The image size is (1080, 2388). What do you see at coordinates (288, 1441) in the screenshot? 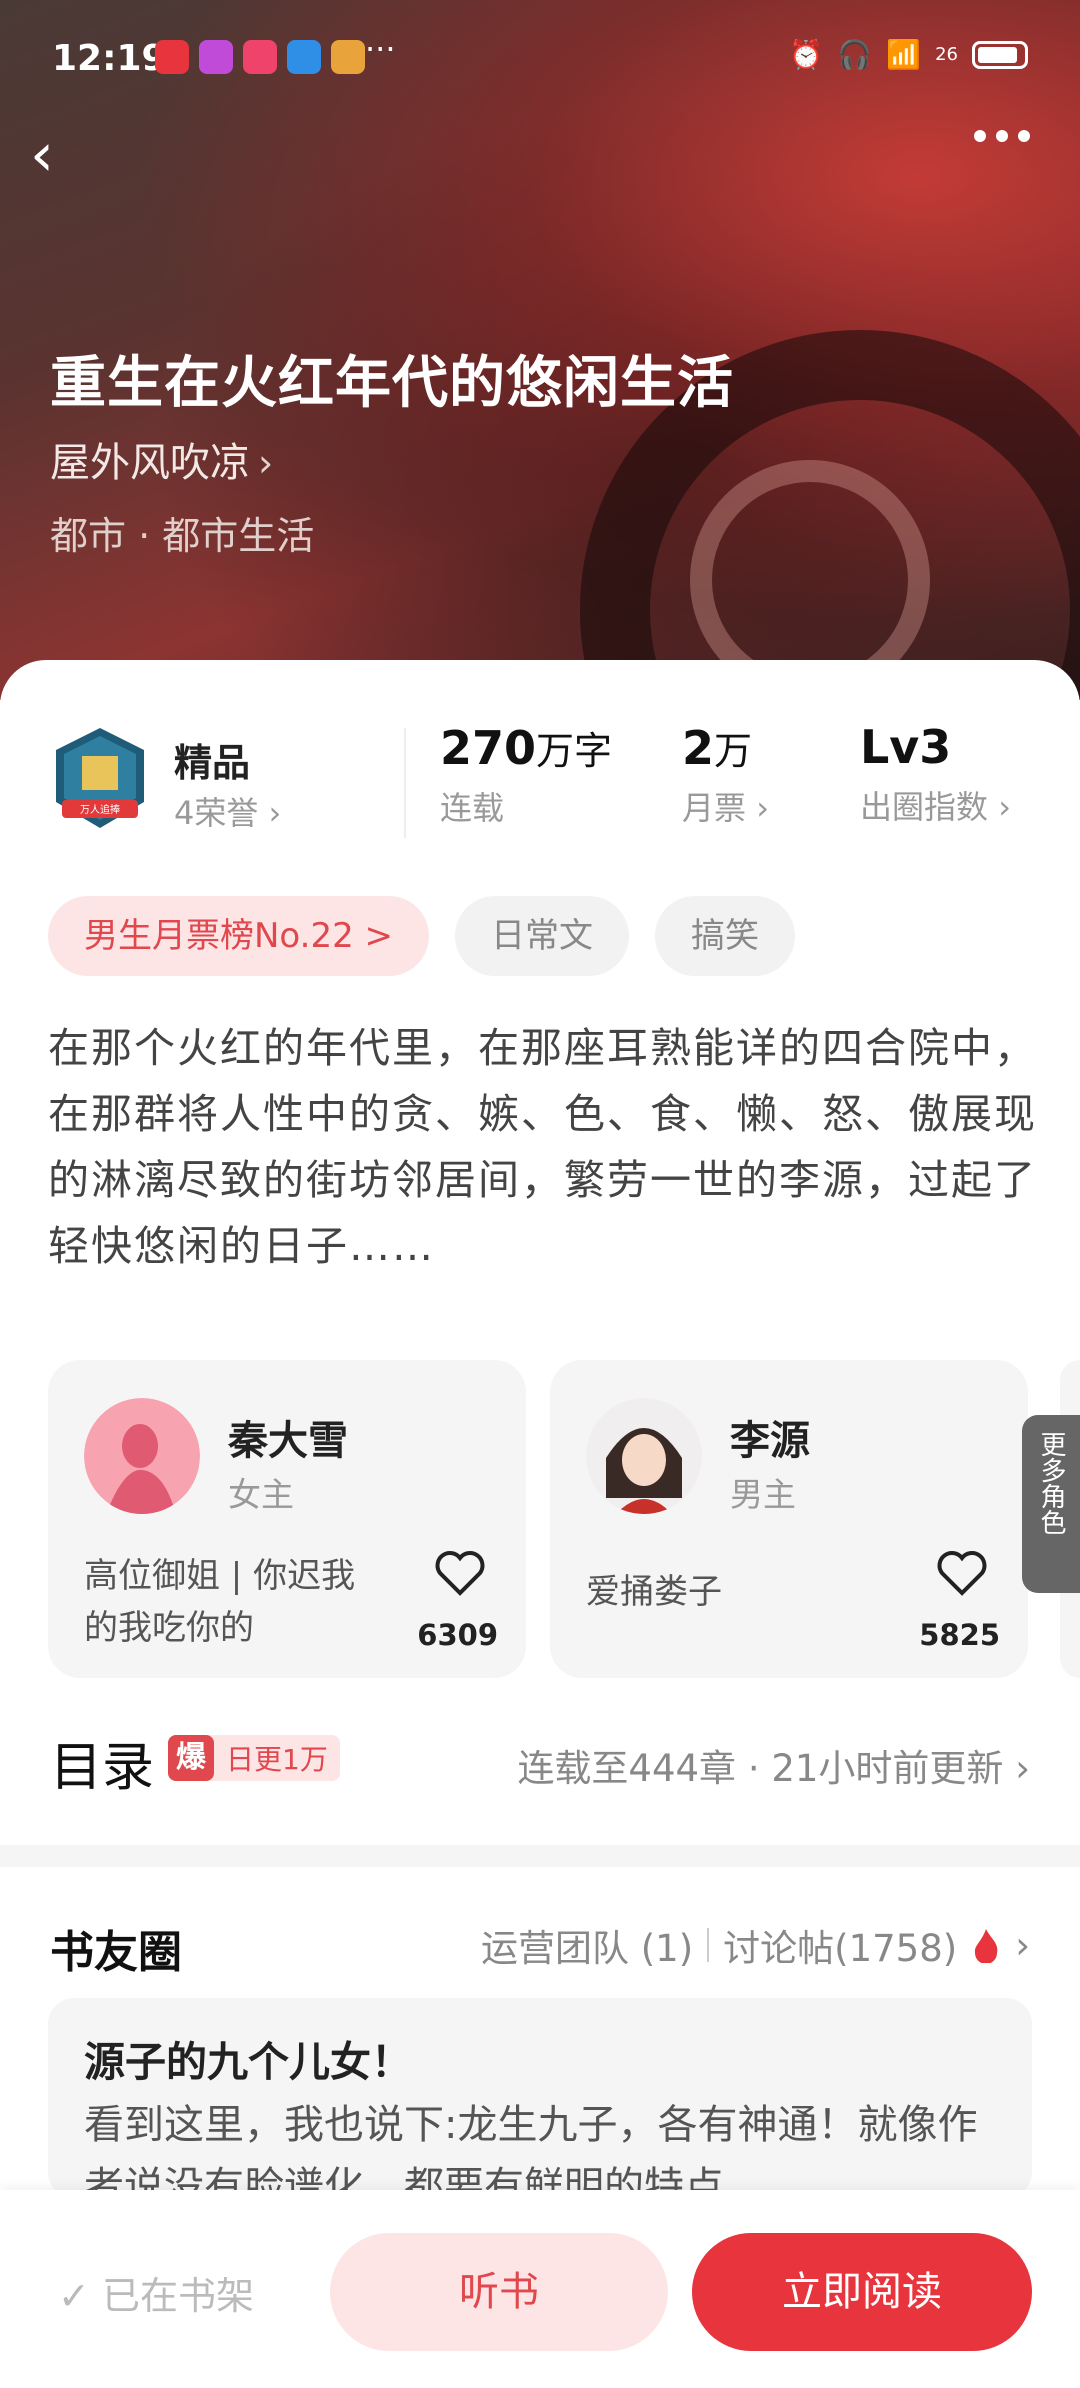
I see `role-name: 秦大雪` at bounding box center [288, 1441].